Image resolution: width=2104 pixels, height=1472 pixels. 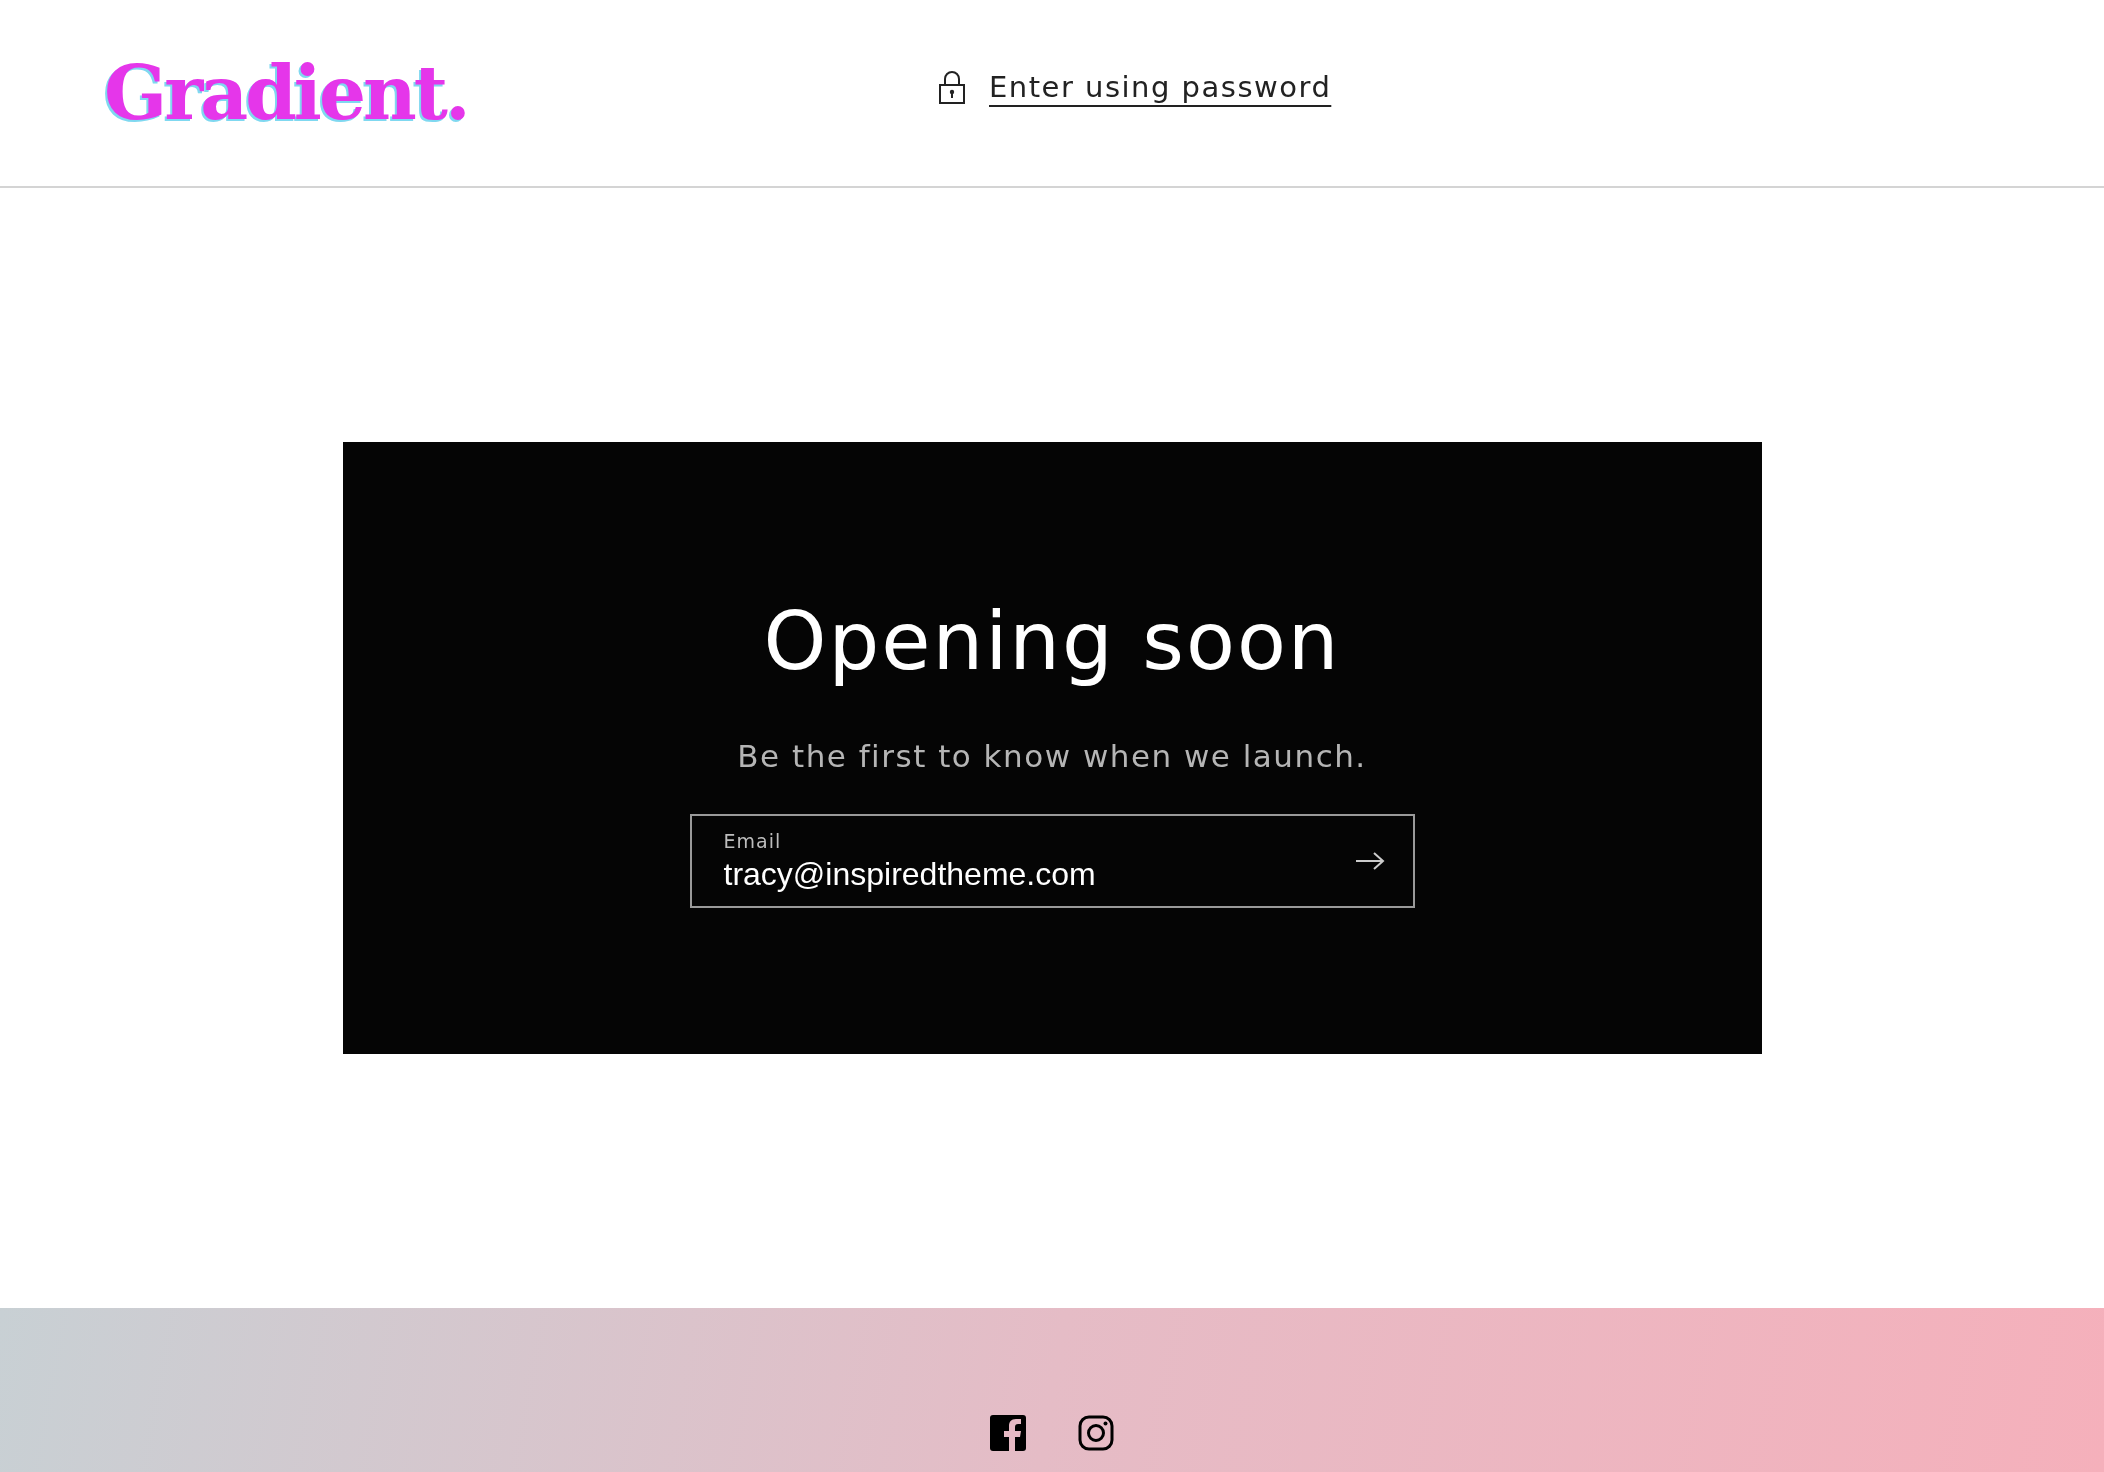 I want to click on field-label: Email, so click(x=753, y=840).